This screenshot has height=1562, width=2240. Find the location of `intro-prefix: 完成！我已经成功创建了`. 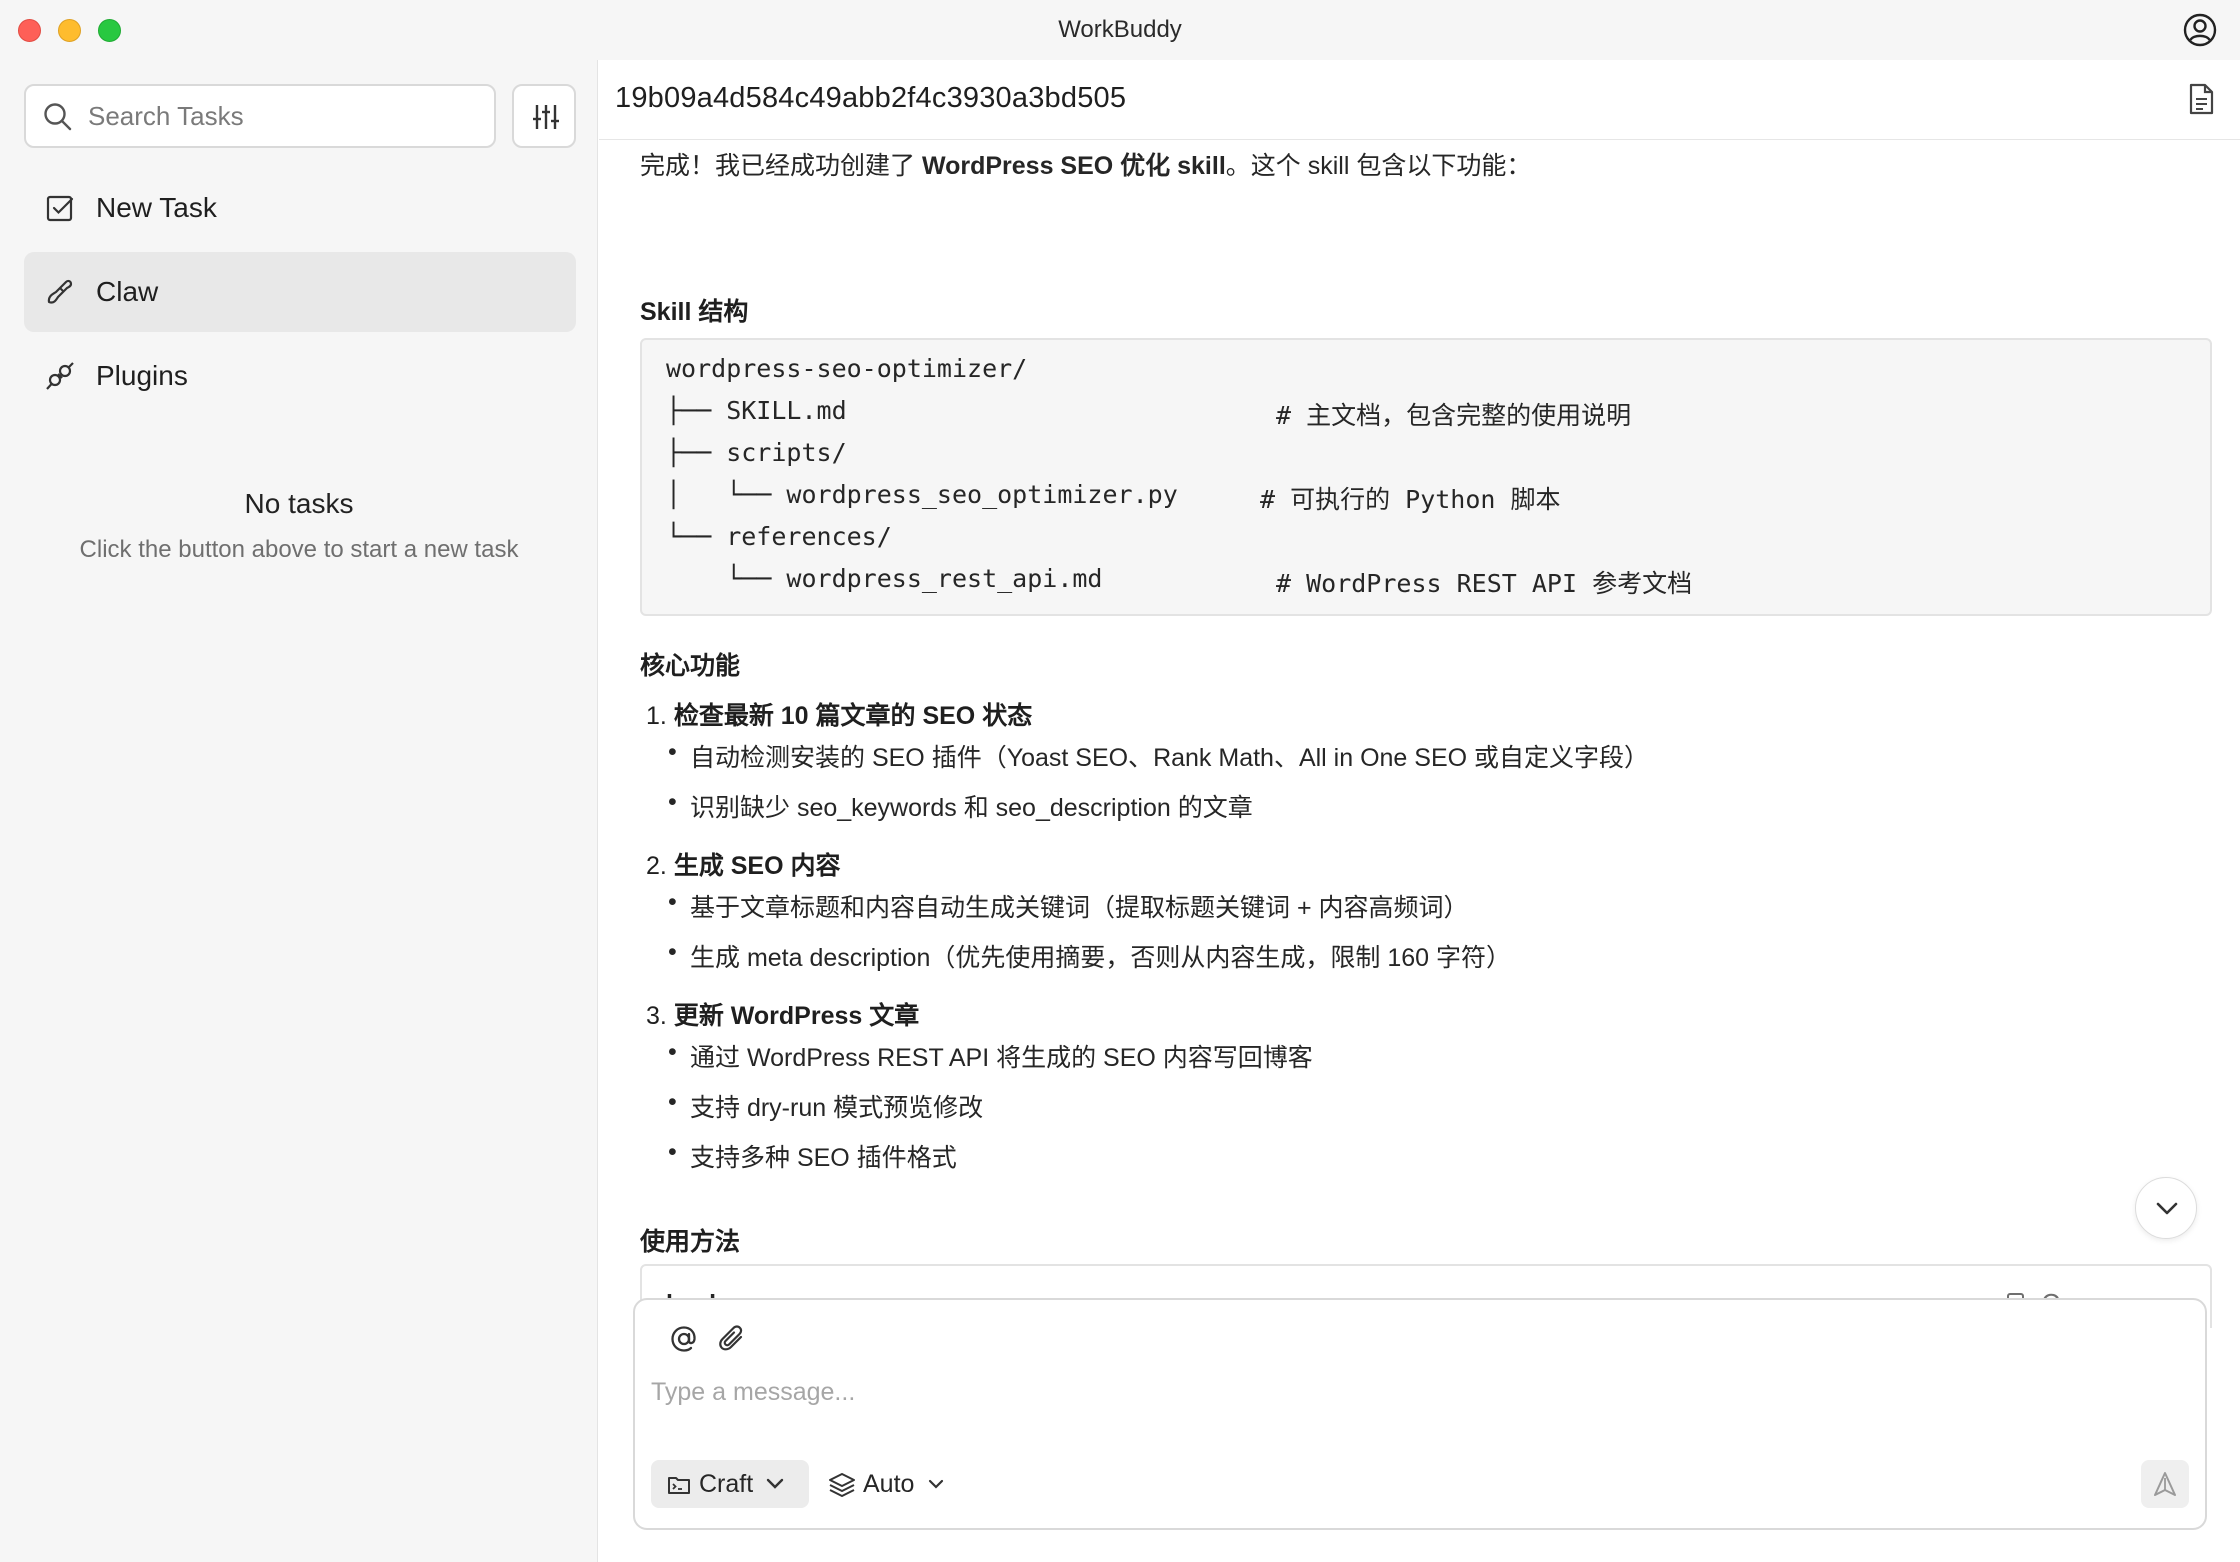

intro-prefix: 完成！我已经成功创建了 is located at coordinates (781, 166).